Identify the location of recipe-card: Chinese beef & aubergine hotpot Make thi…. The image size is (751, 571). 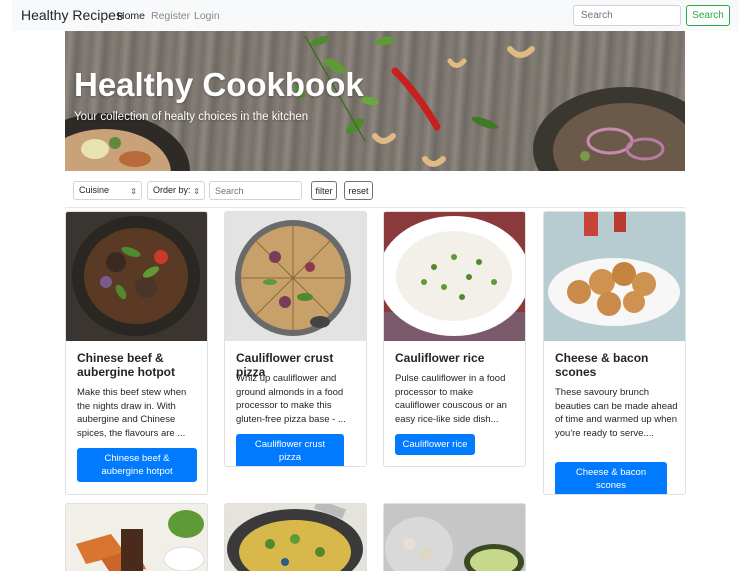
(136, 353).